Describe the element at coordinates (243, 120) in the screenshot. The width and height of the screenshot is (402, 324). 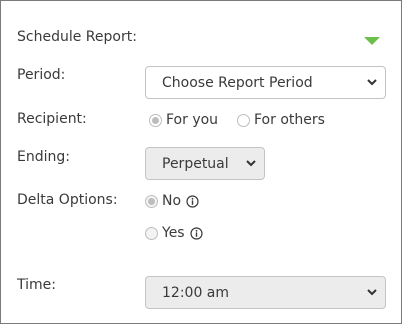
I see `recipient-for-others-radio` at that location.